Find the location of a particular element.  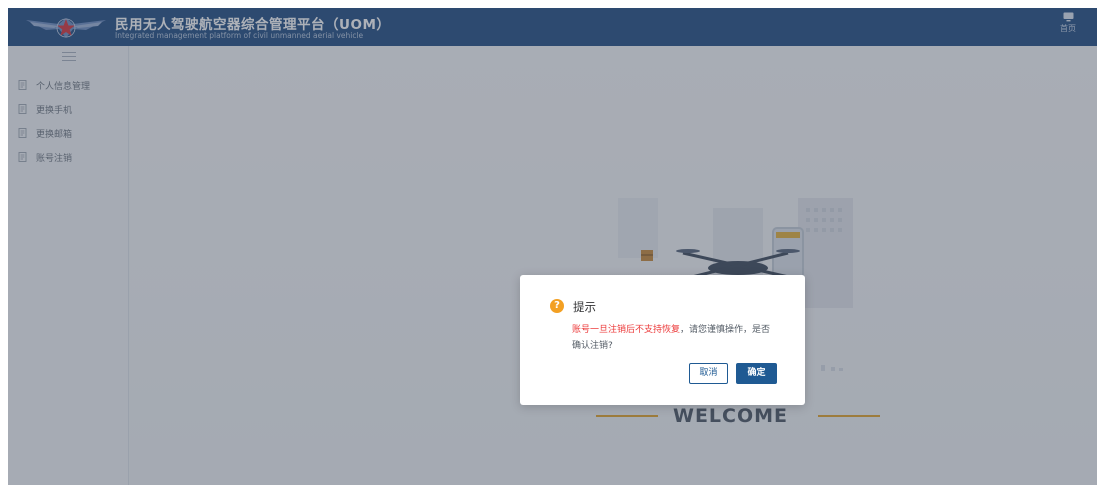

confirm-dialog: ? 提示 账号一旦注销后不支持恢复，请您谨慎操作，是否确认注销? 取消 确定 is located at coordinates (662, 340).